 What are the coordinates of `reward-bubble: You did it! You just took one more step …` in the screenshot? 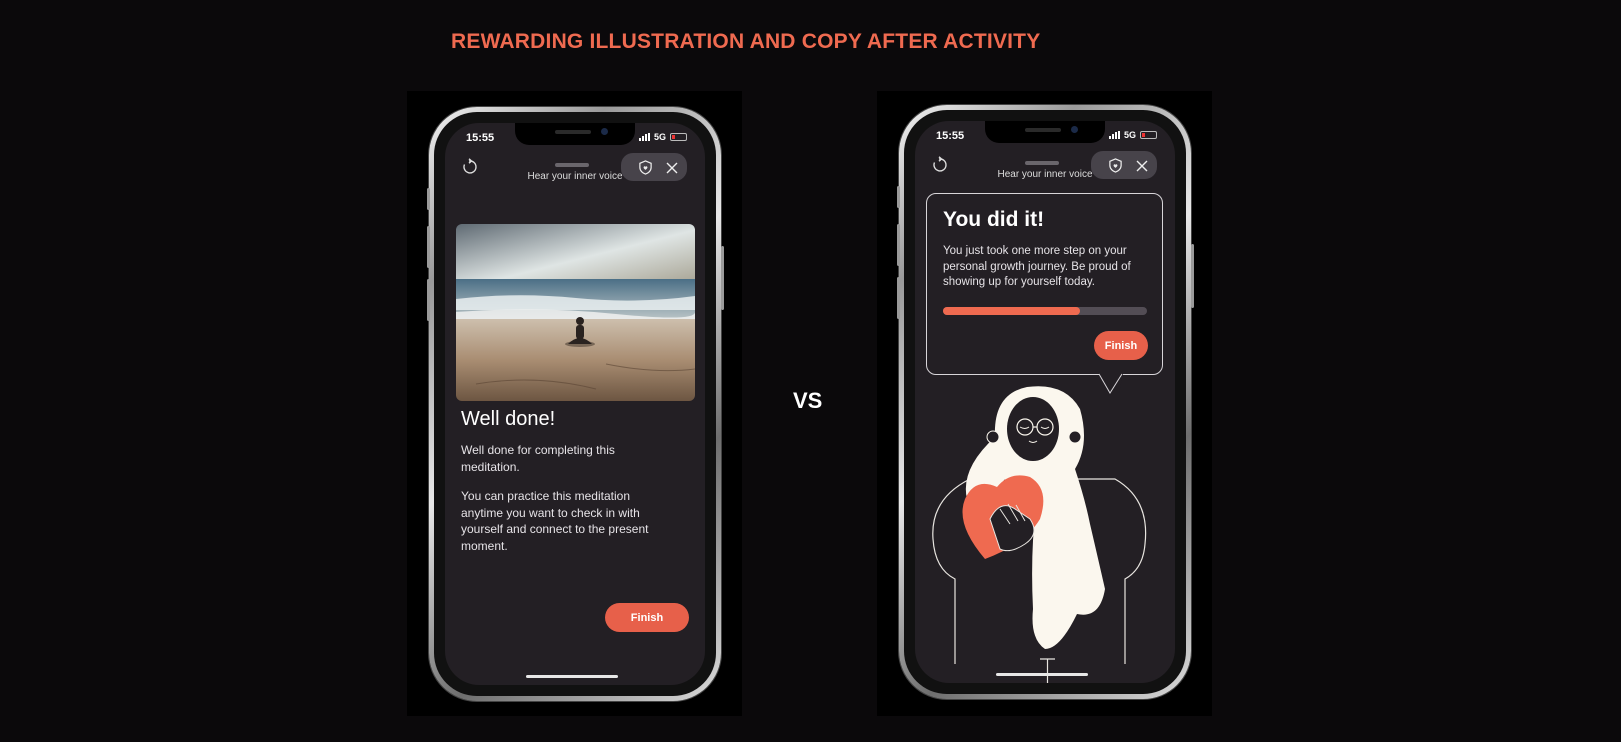 It's located at (1044, 284).